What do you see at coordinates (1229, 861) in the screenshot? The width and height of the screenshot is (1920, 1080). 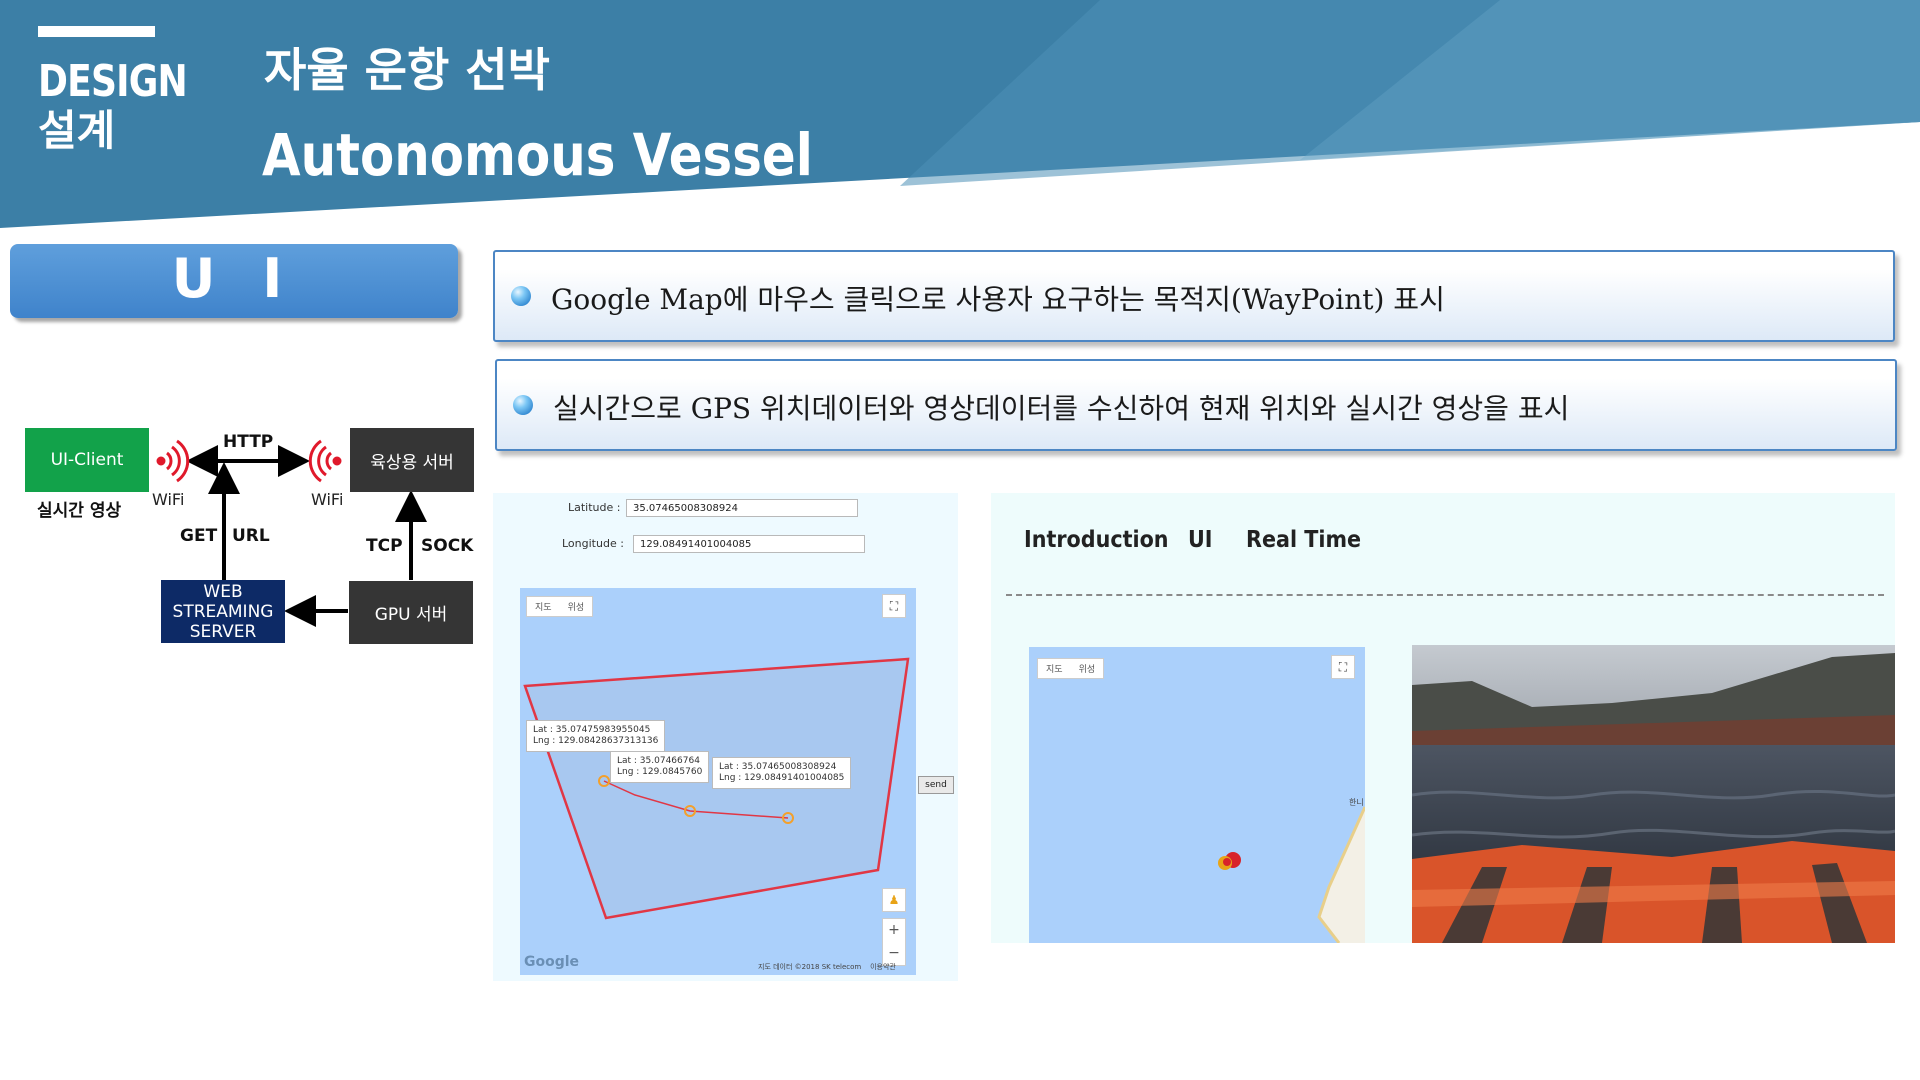 I see `vessel-position-marker-icon` at bounding box center [1229, 861].